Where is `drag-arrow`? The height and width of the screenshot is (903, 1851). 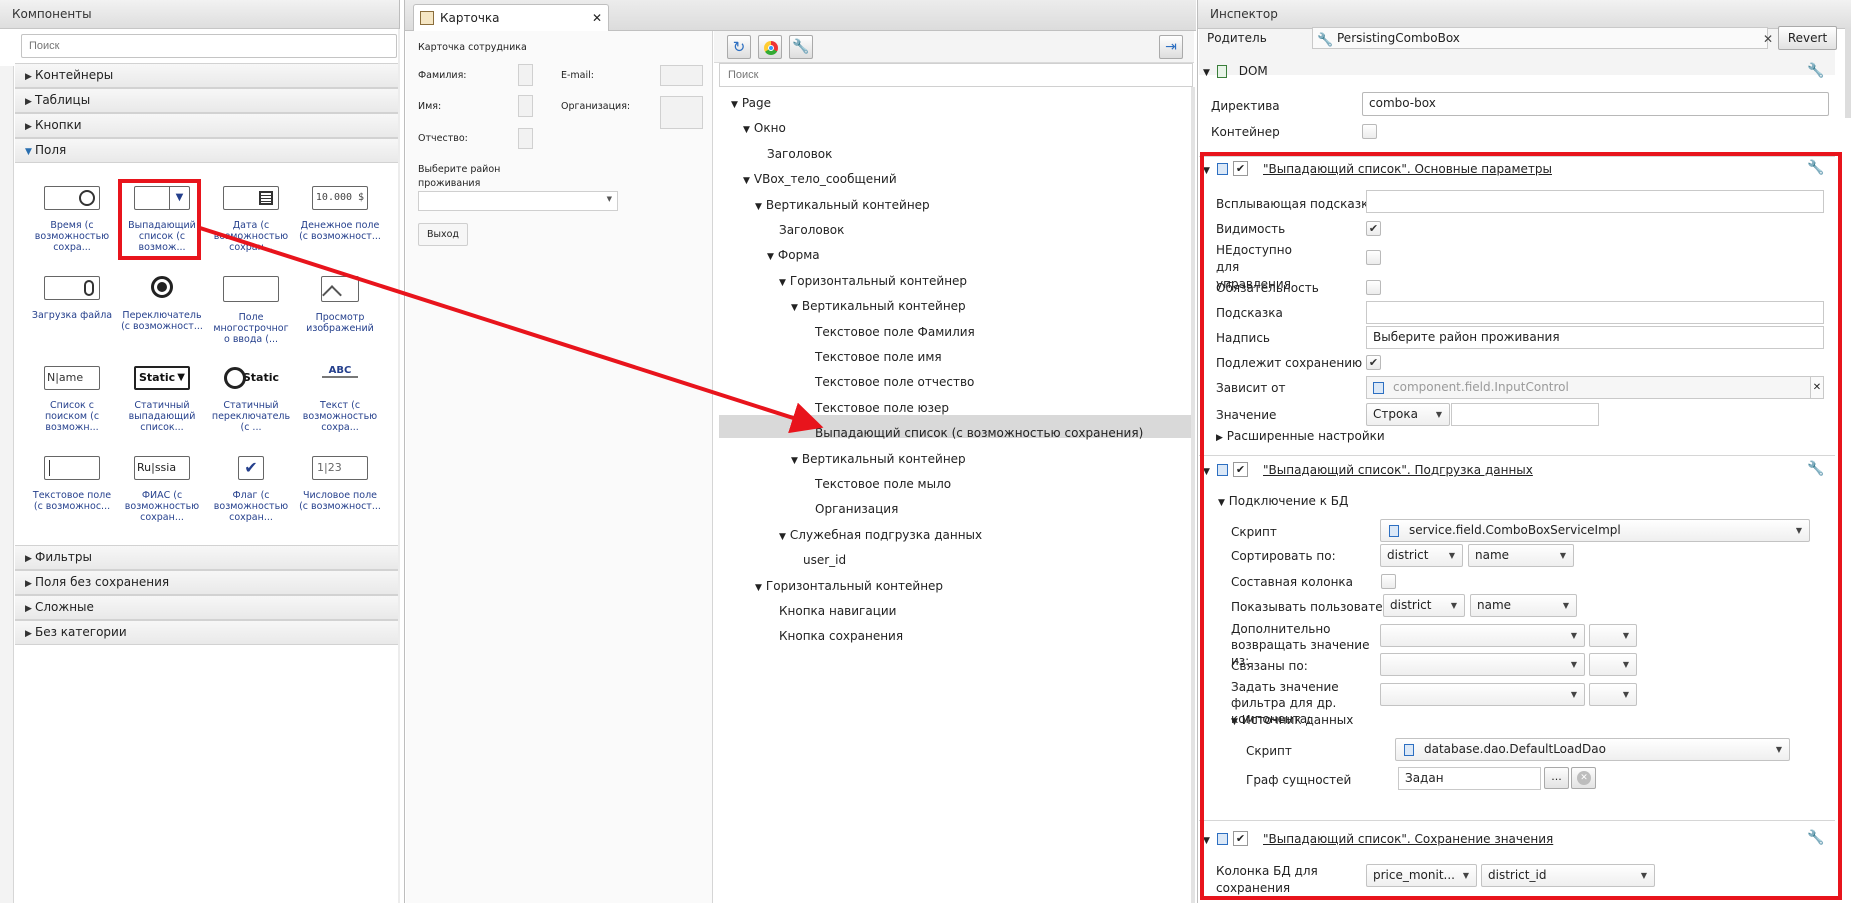 drag-arrow is located at coordinates (511, 330).